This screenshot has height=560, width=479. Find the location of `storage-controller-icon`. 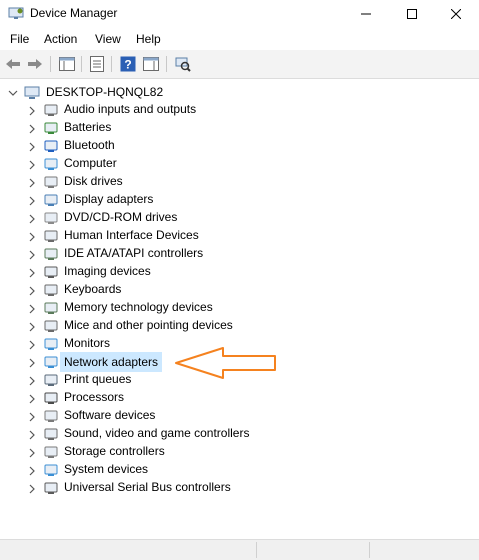

storage-controller-icon is located at coordinates (51, 452).